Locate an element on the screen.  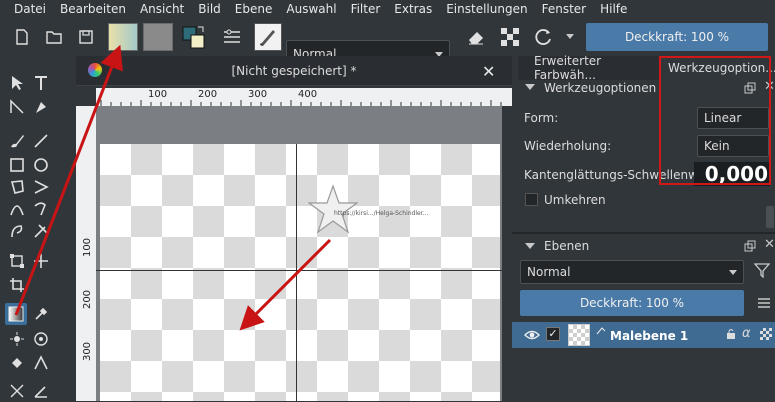
multibrush-icon is located at coordinates (41, 231).